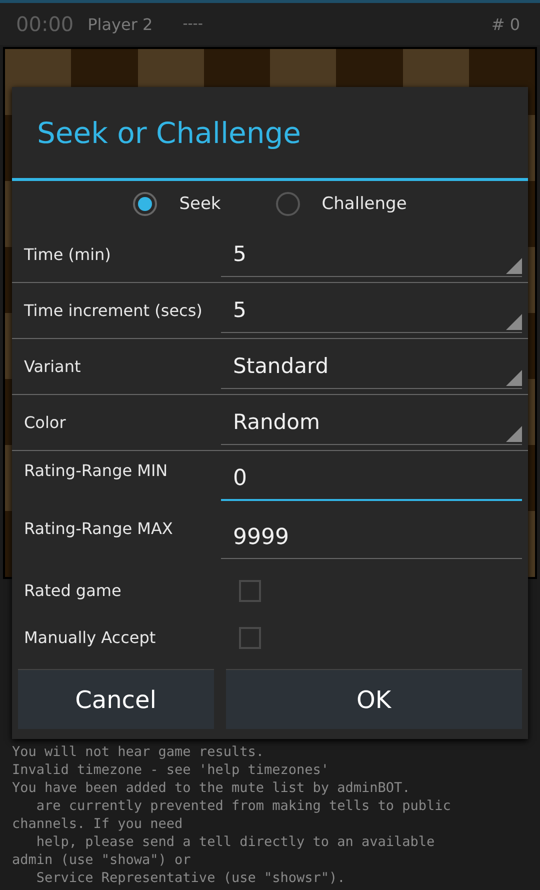  I want to click on dialog-title: Seek or Challenge, so click(270, 134).